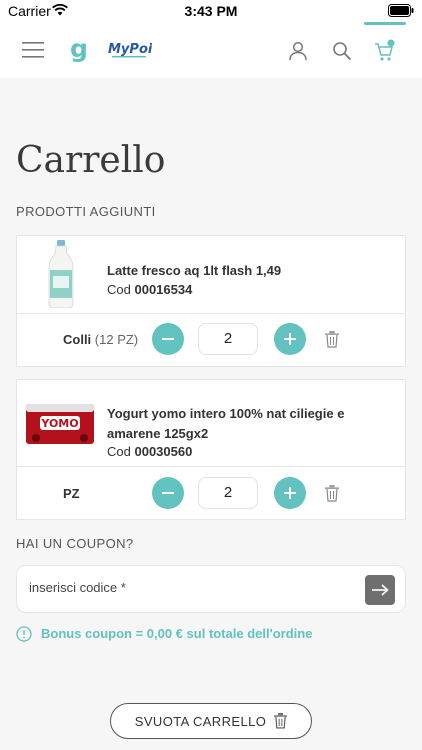 This screenshot has width=422, height=750. I want to click on cart-icon, so click(385, 51).